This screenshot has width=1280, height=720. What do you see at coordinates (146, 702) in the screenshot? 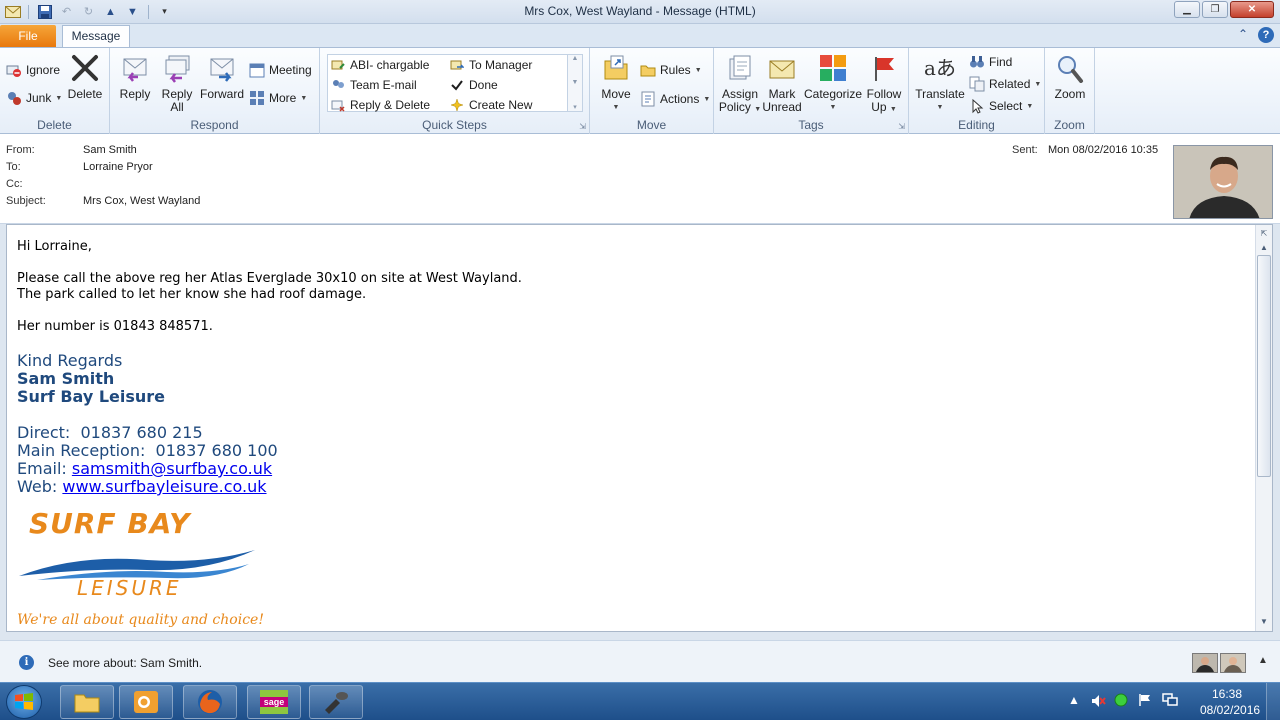
I see `taskbar-outlook` at bounding box center [146, 702].